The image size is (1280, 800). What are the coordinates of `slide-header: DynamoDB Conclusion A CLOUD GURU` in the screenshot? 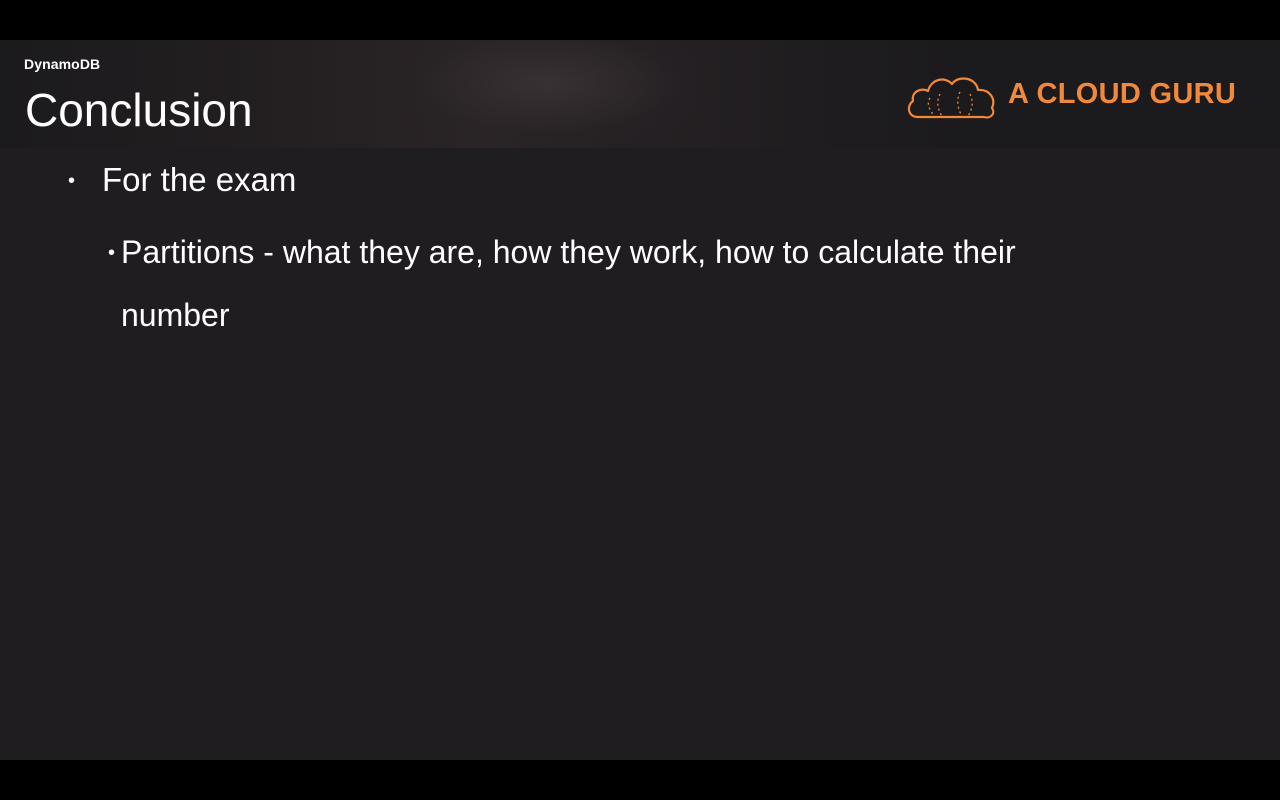 It's located at (640, 94).